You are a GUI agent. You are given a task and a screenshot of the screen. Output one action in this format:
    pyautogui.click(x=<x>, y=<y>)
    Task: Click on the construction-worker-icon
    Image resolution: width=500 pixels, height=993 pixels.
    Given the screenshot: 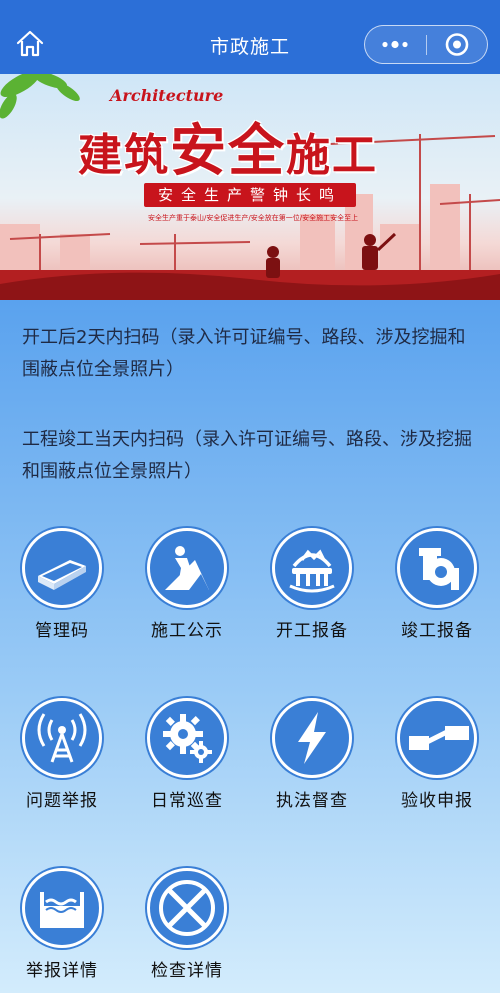 What is the action you would take?
    pyautogui.click(x=187, y=568)
    